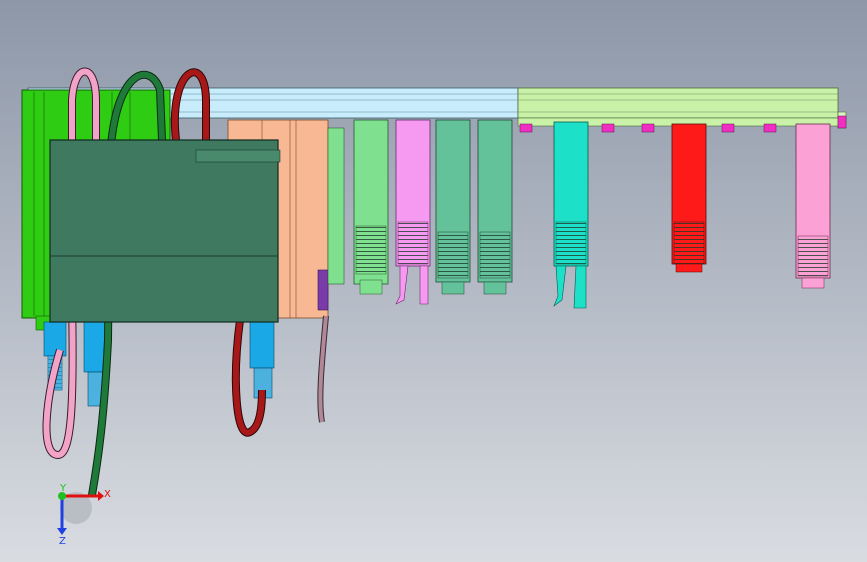 The width and height of the screenshot is (867, 562). Describe the element at coordinates (689, 198) in the screenshot. I see `terminal-red` at that location.